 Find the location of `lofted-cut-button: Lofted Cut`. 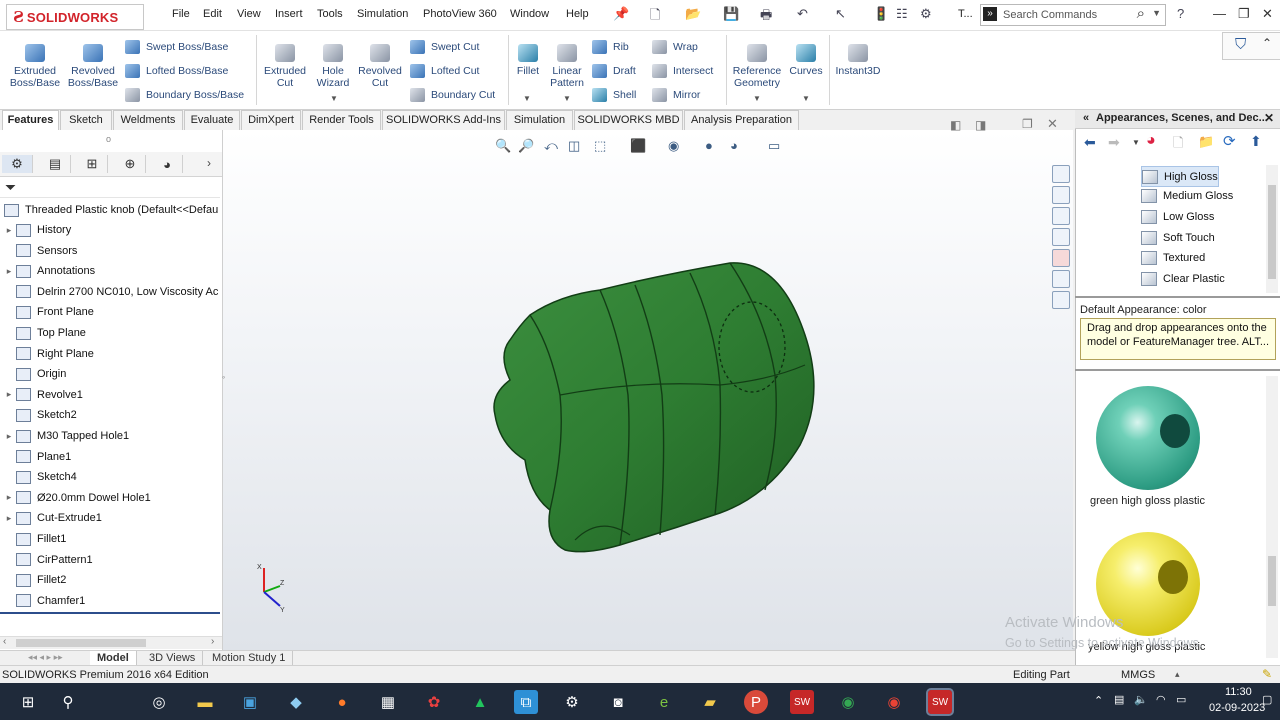

lofted-cut-button: Lofted Cut is located at coordinates (444, 71).